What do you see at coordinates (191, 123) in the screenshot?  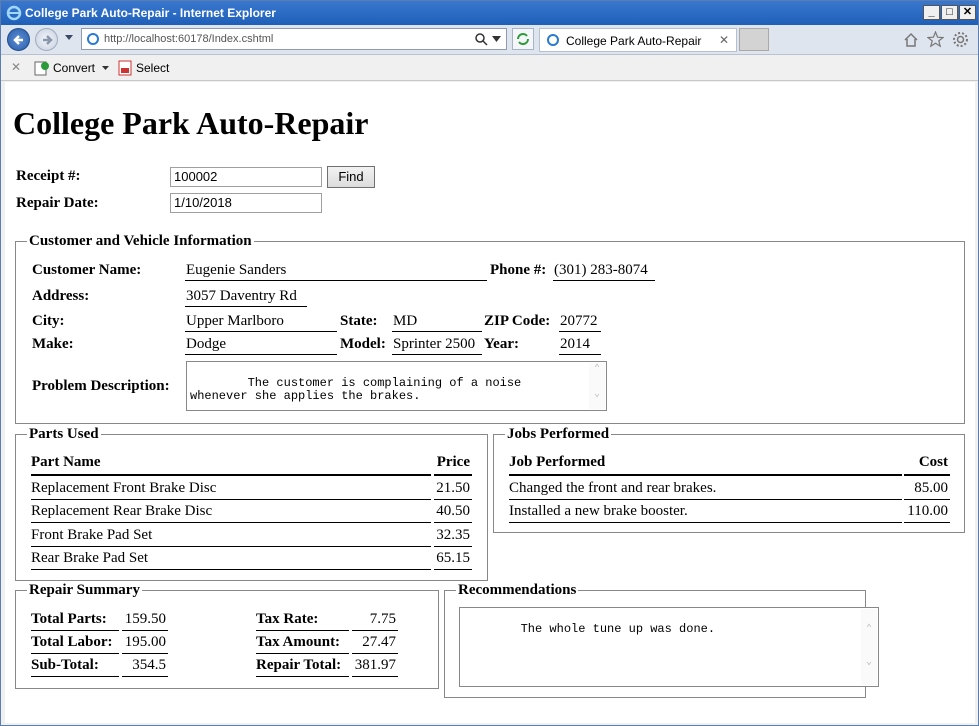 I see `page-title: College Park Auto-Repair` at bounding box center [191, 123].